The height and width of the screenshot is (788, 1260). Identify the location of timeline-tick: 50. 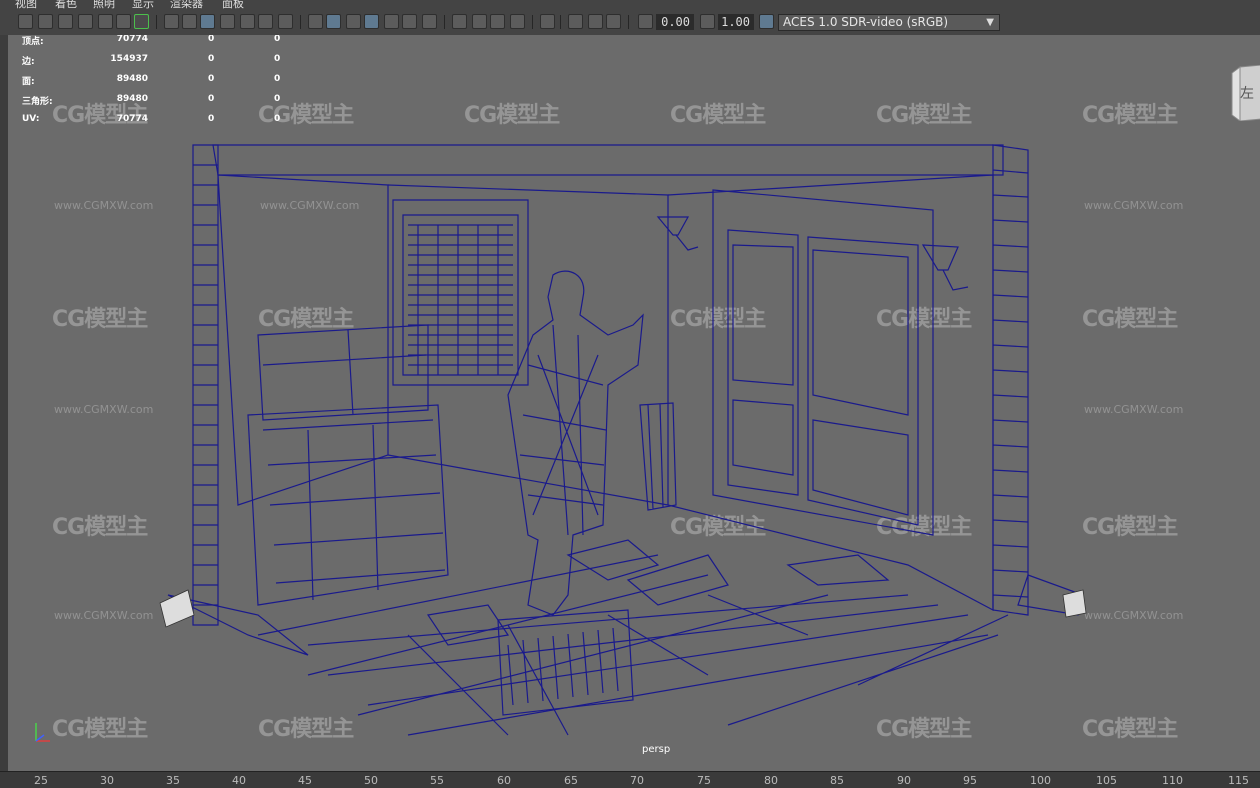
(371, 780).